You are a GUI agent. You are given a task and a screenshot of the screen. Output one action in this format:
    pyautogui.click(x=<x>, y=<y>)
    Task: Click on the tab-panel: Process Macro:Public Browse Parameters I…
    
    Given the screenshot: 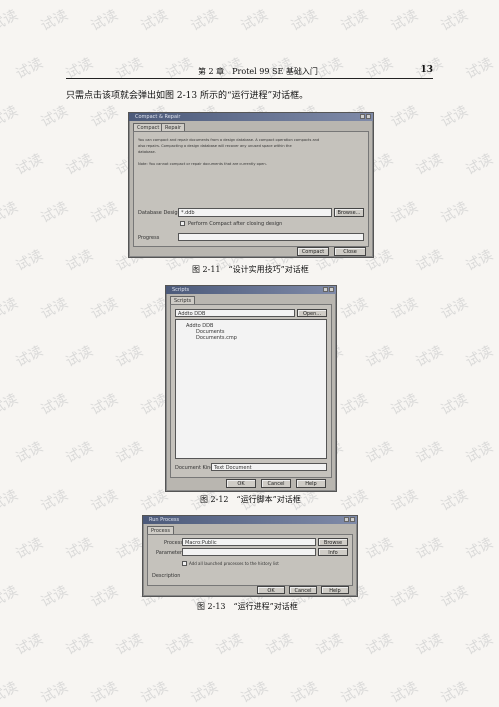 What is the action you would take?
    pyautogui.click(x=250, y=560)
    